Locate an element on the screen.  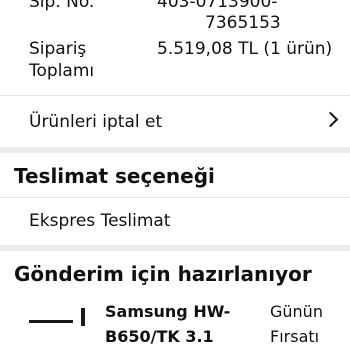
delivery-option-row: Ekspres Teslimat is located at coordinates (175, 221).